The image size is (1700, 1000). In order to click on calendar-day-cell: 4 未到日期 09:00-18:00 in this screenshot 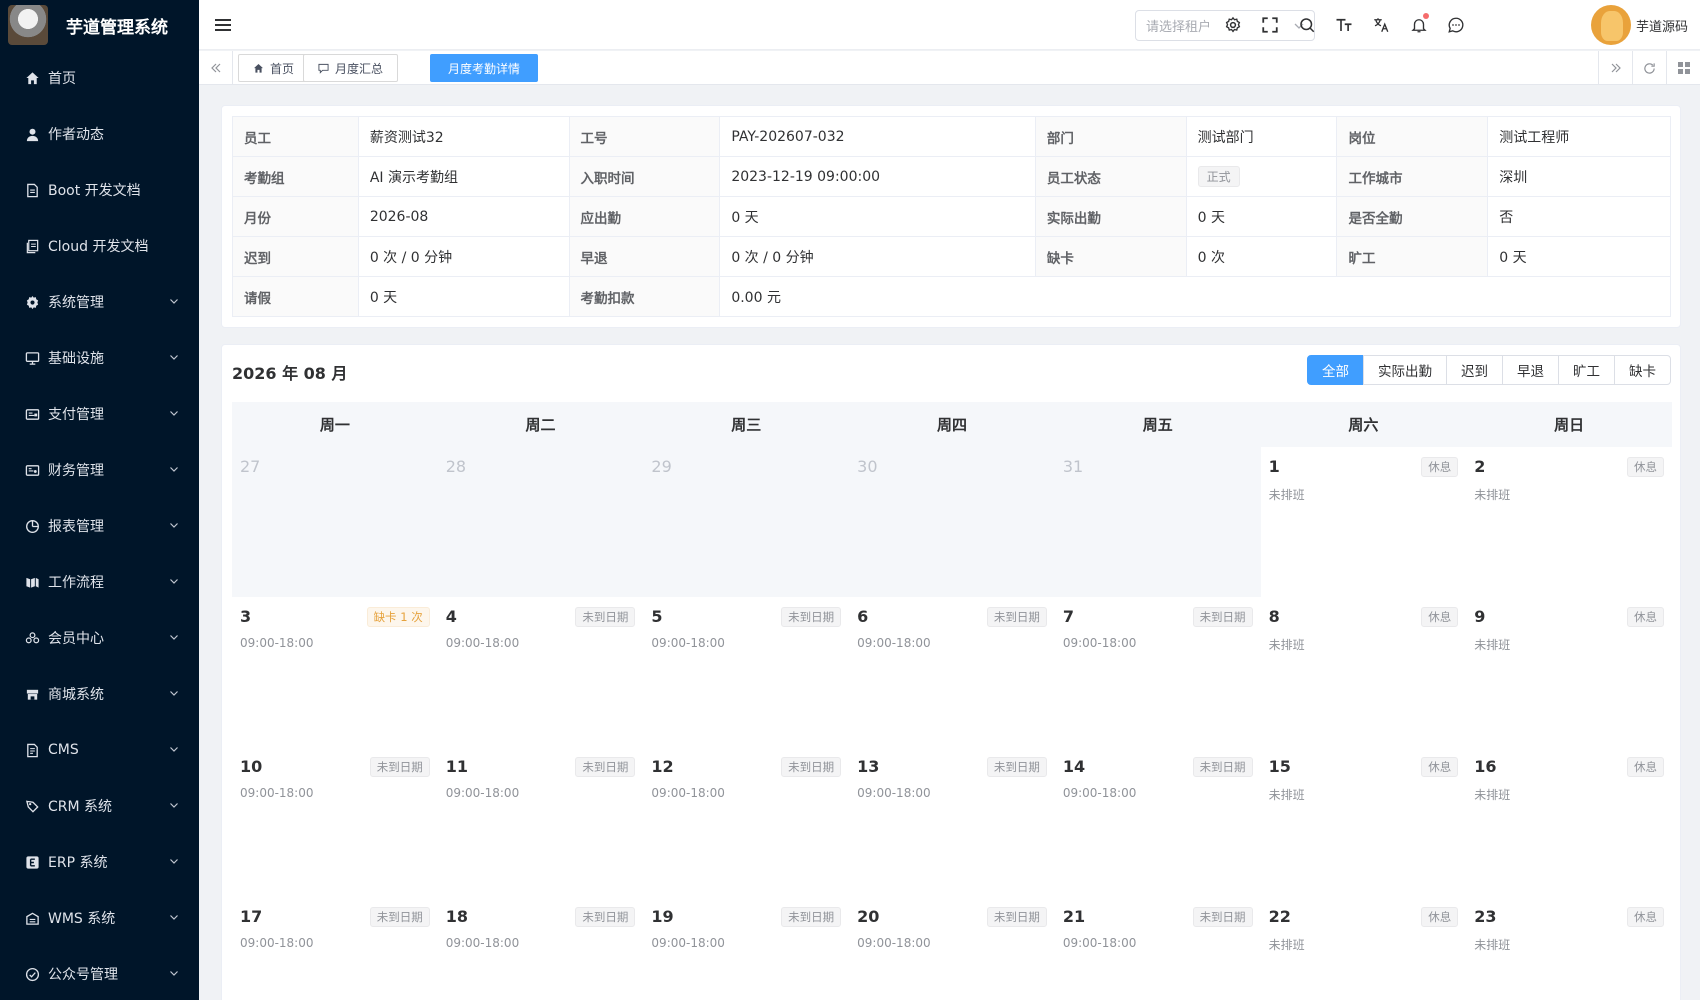, I will do `click(541, 672)`.